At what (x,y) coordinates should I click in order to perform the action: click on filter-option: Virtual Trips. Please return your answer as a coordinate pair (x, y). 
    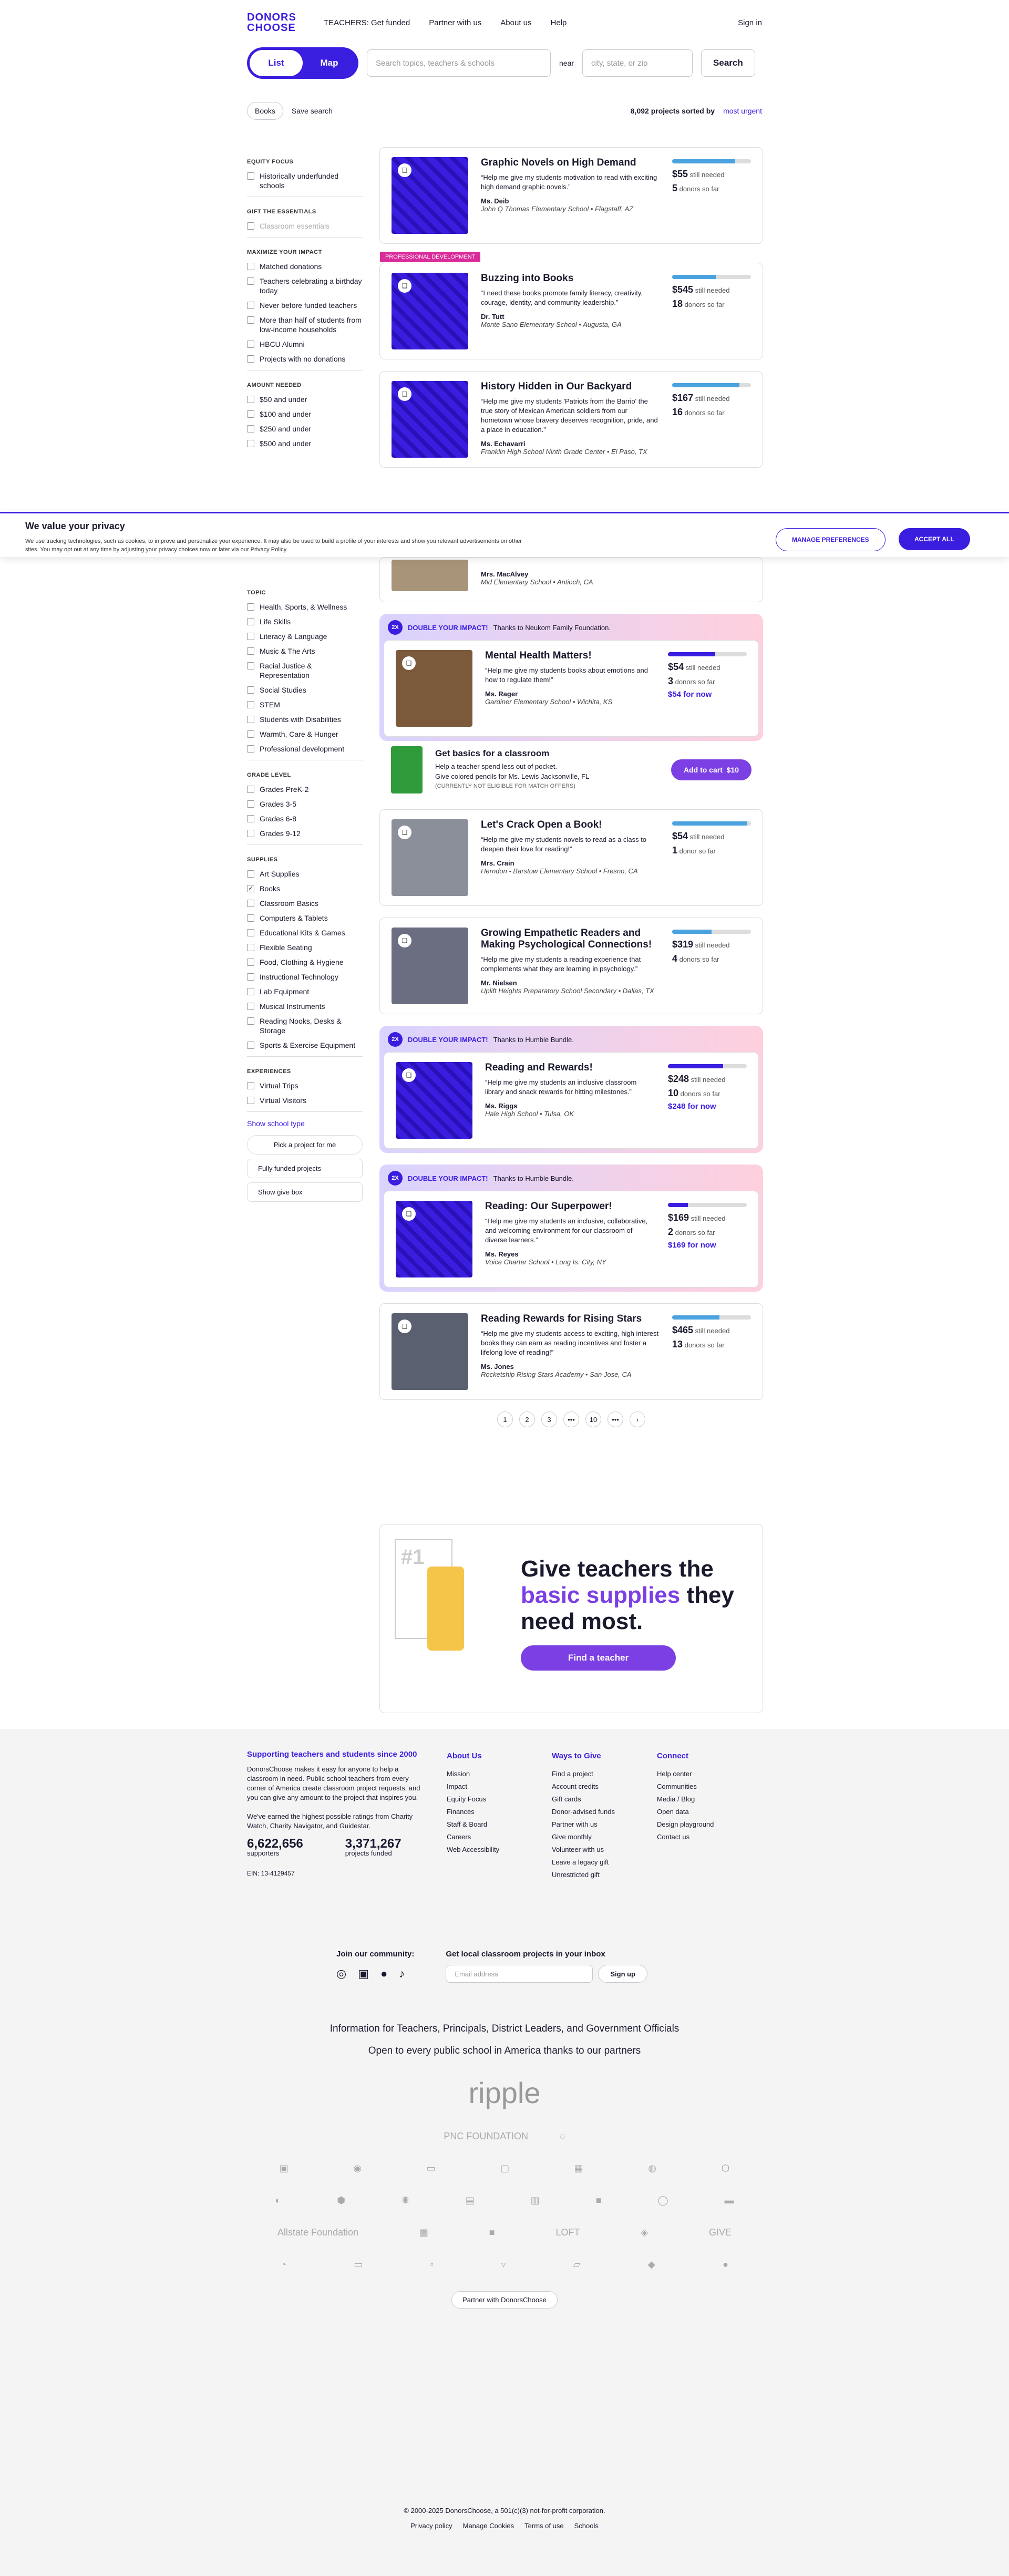
    Looking at the image, I should click on (305, 1085).